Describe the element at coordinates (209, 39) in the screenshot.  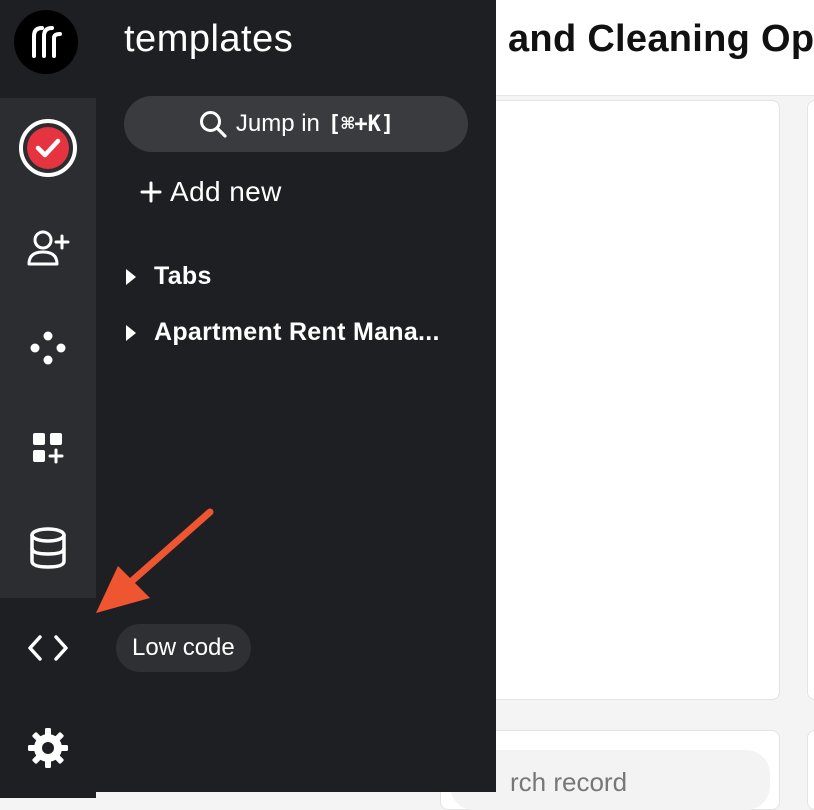
I see `panel-title: templates` at that location.